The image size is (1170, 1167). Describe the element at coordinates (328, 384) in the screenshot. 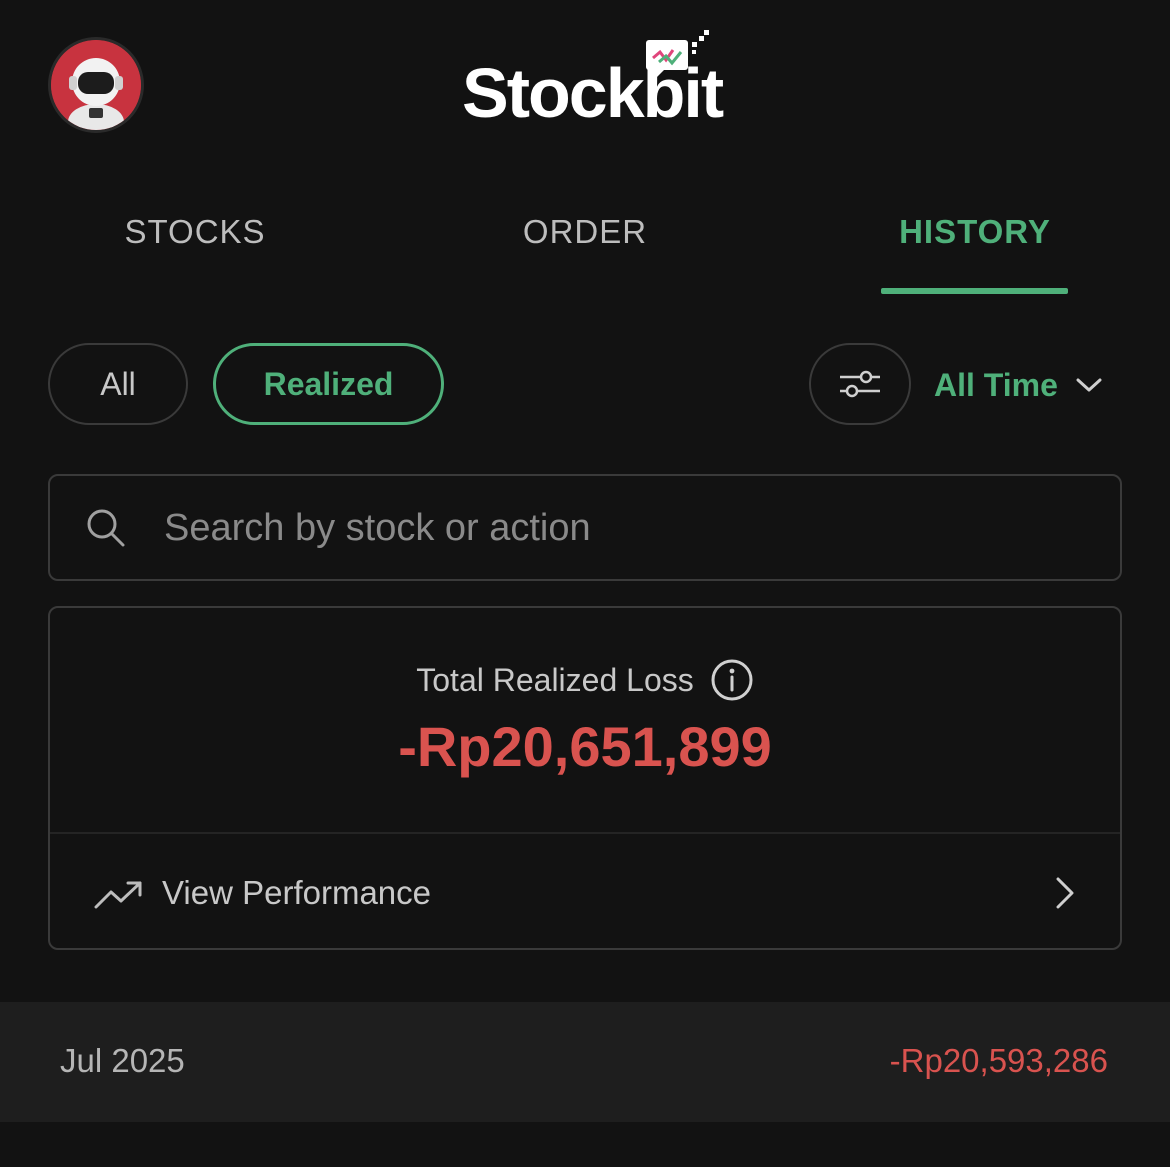

I see `filter-pill-realized: Realized` at that location.